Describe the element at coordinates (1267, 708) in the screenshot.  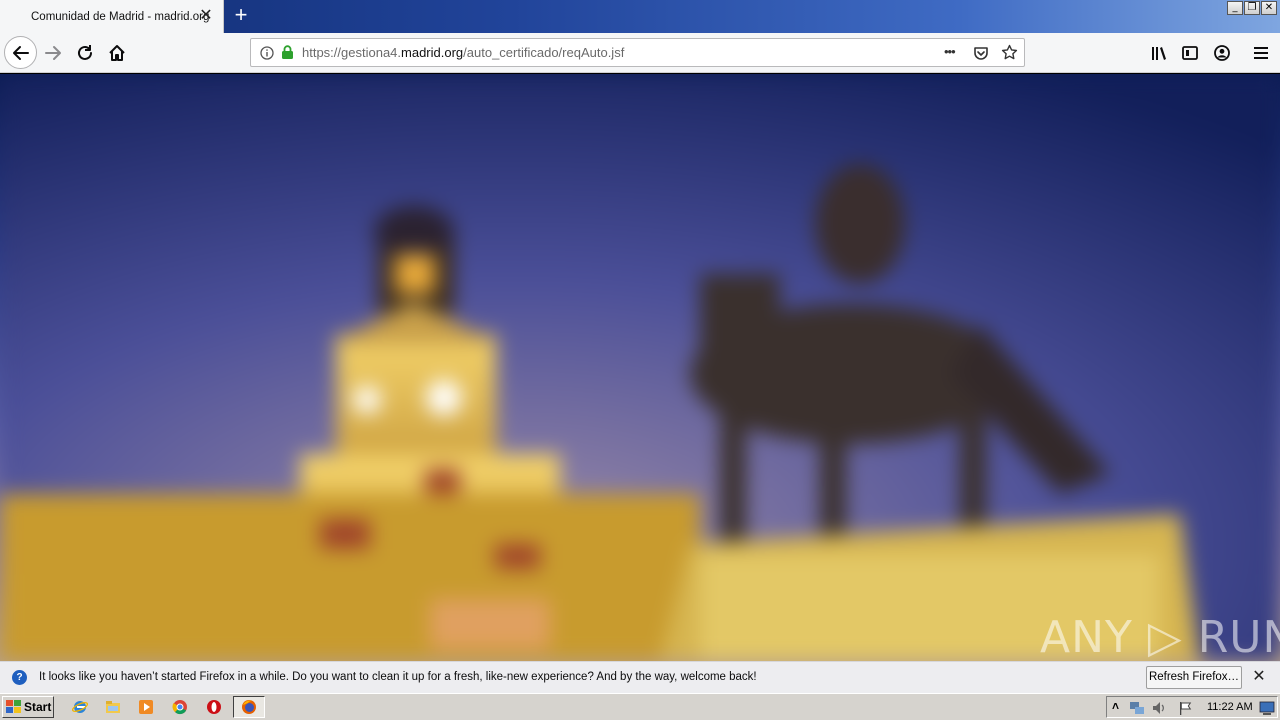
I see `desktop-icon` at that location.